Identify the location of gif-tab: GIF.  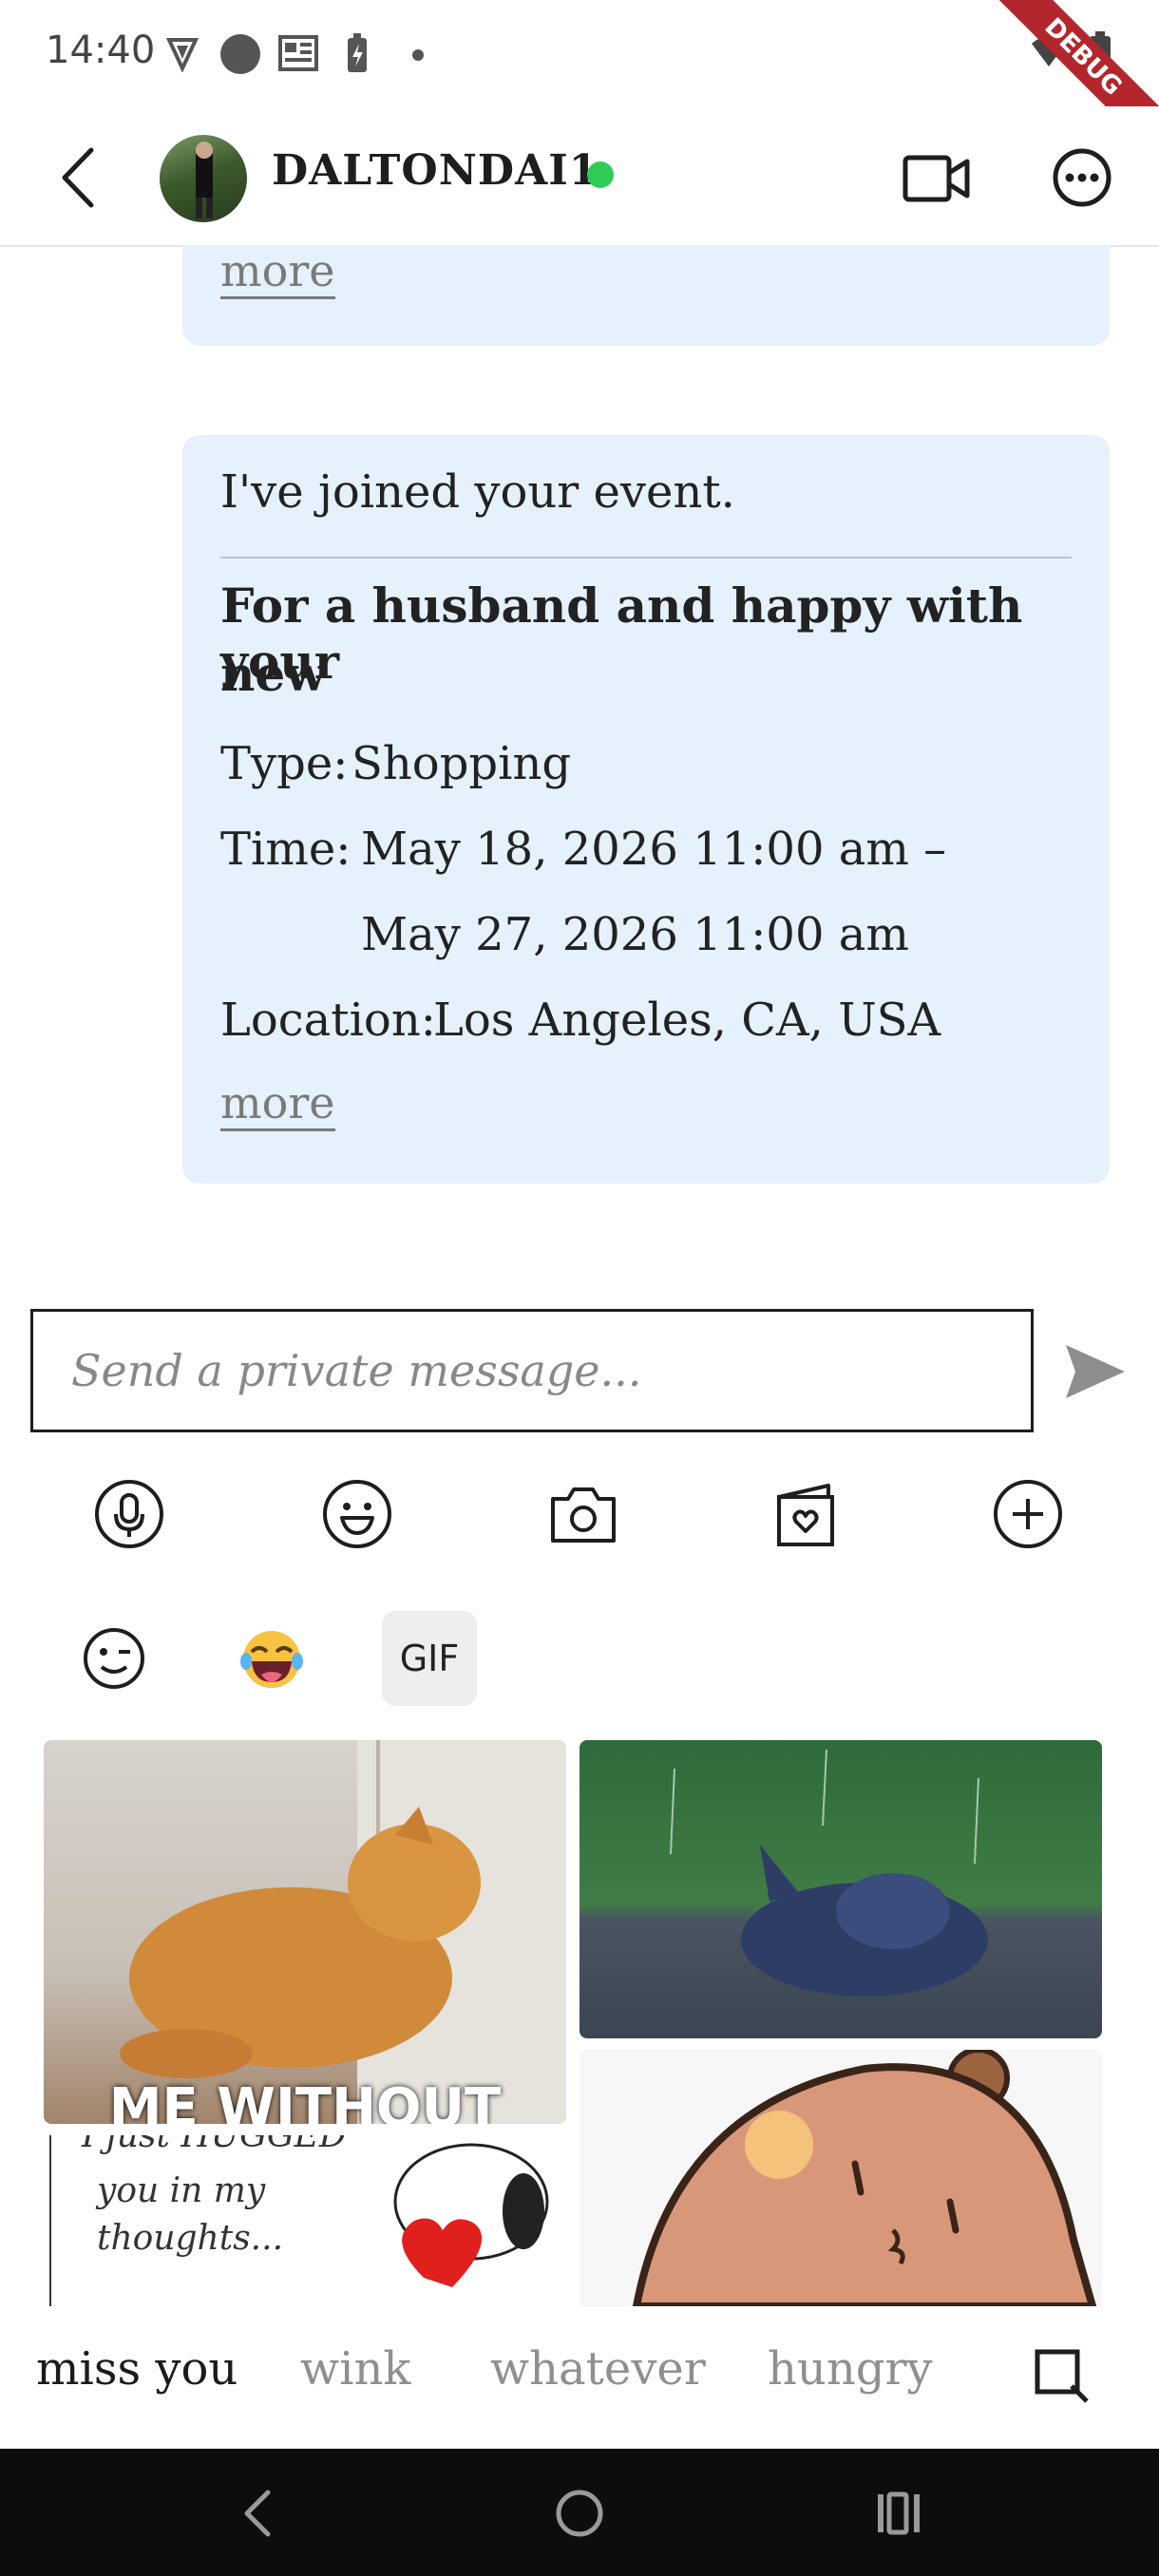
(429, 1658).